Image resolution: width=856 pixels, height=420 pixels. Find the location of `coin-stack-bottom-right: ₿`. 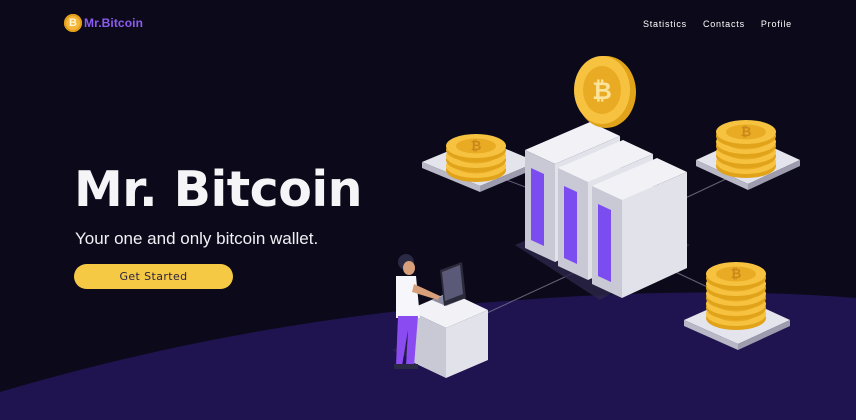

coin-stack-bottom-right: ₿ is located at coordinates (737, 306).